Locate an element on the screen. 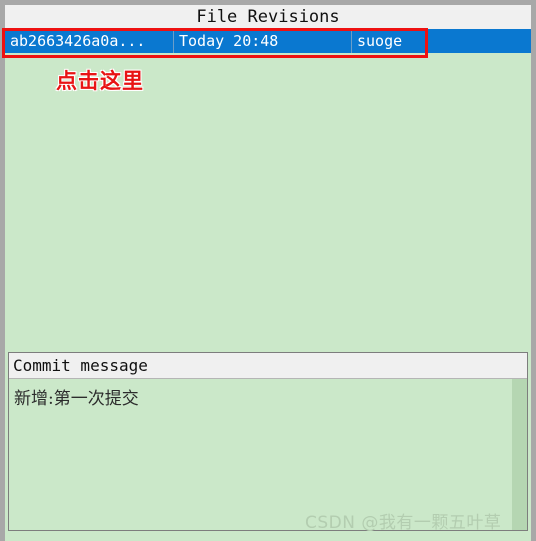  revision-date-cell: Today 20:48 is located at coordinates (262, 41).